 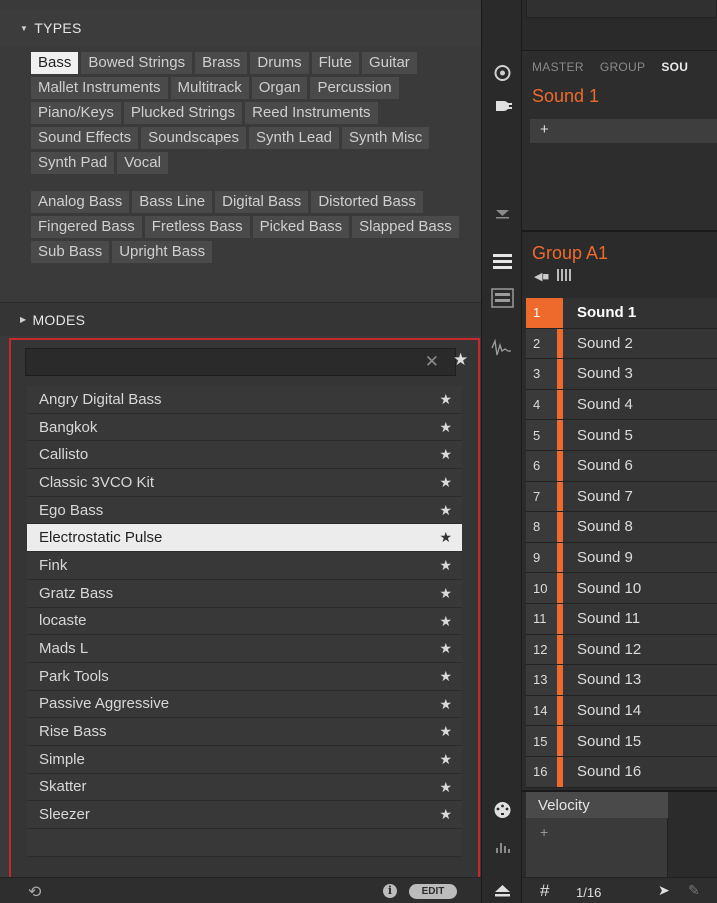 I want to click on type-tag: Soundscapes, so click(x=194, y=138).